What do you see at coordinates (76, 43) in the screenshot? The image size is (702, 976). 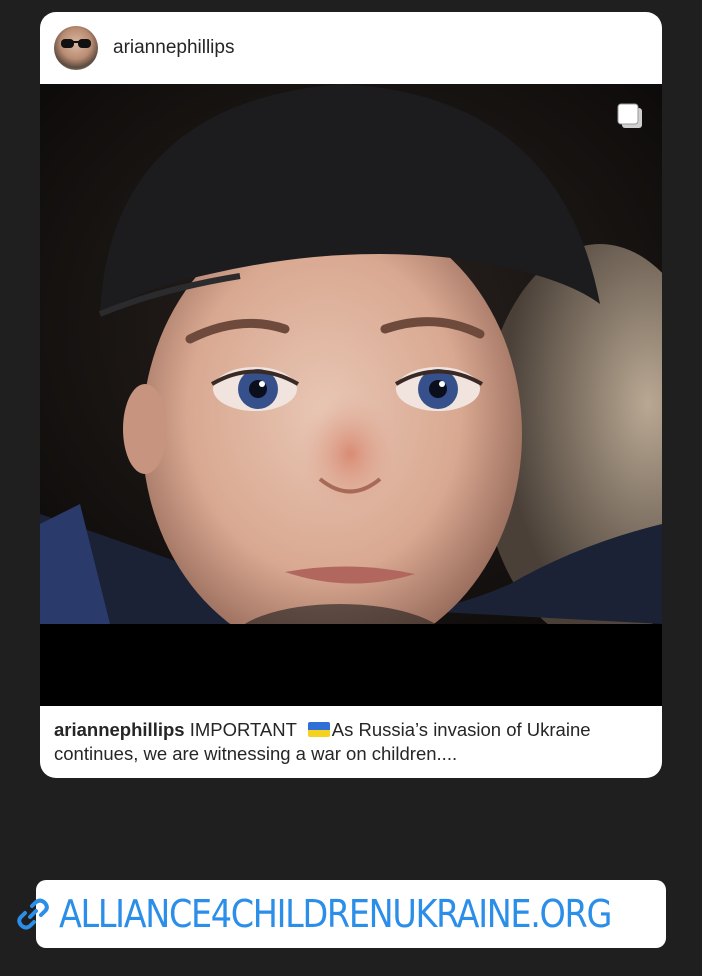 I see `sunglasses-icon` at bounding box center [76, 43].